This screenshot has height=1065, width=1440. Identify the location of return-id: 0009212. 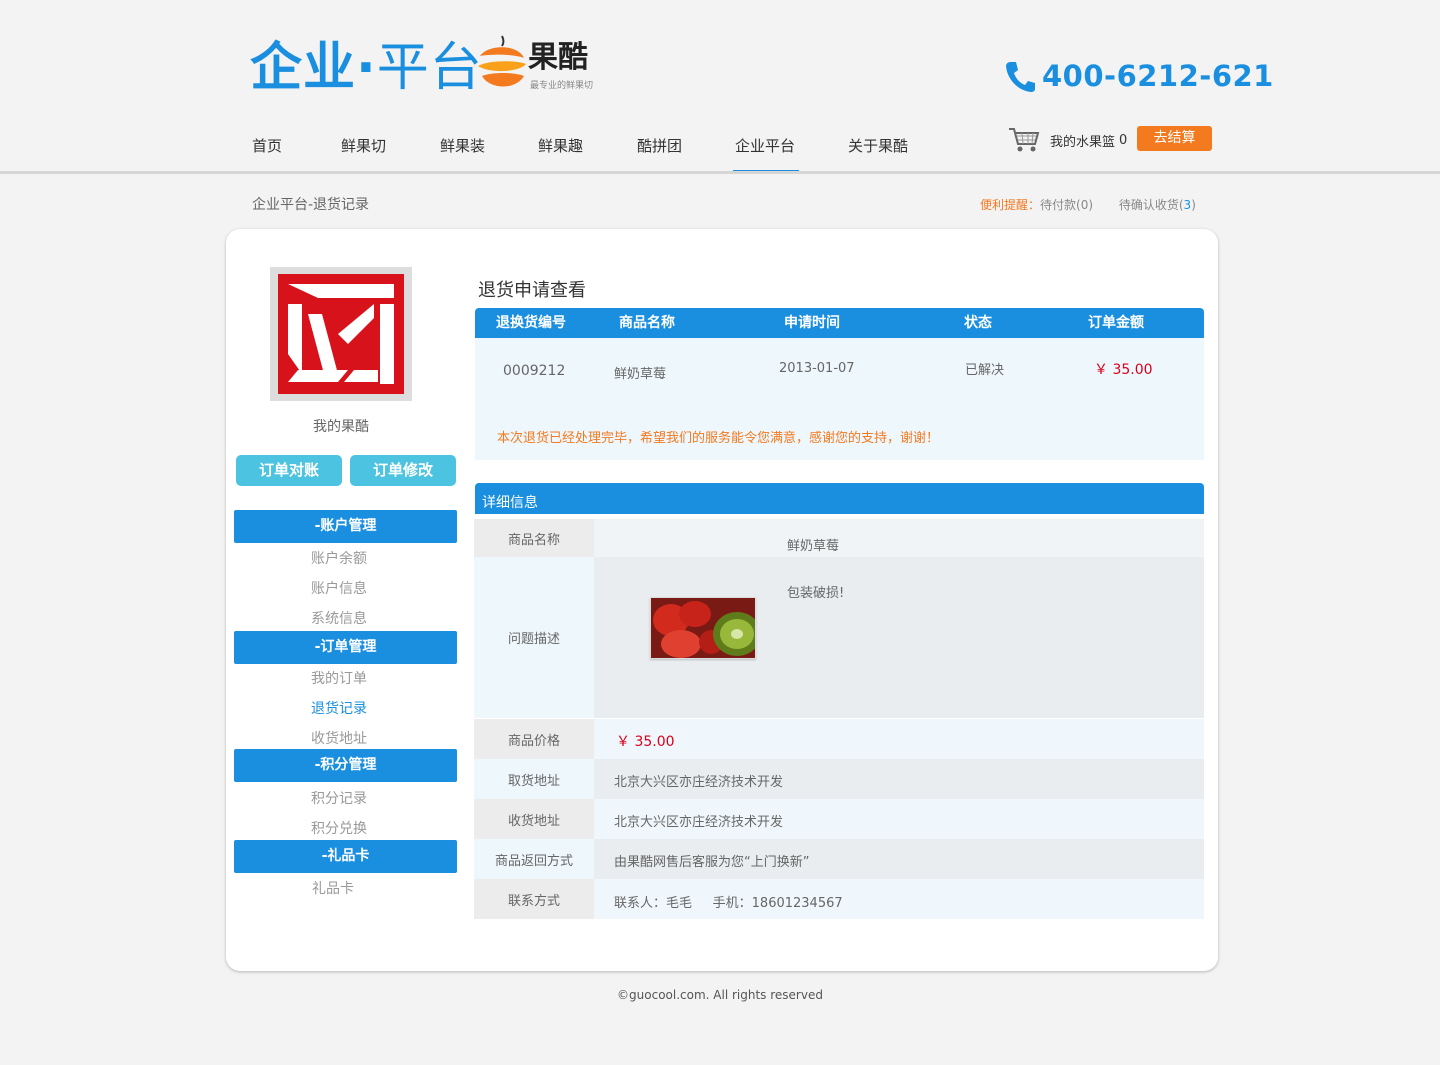
(534, 371).